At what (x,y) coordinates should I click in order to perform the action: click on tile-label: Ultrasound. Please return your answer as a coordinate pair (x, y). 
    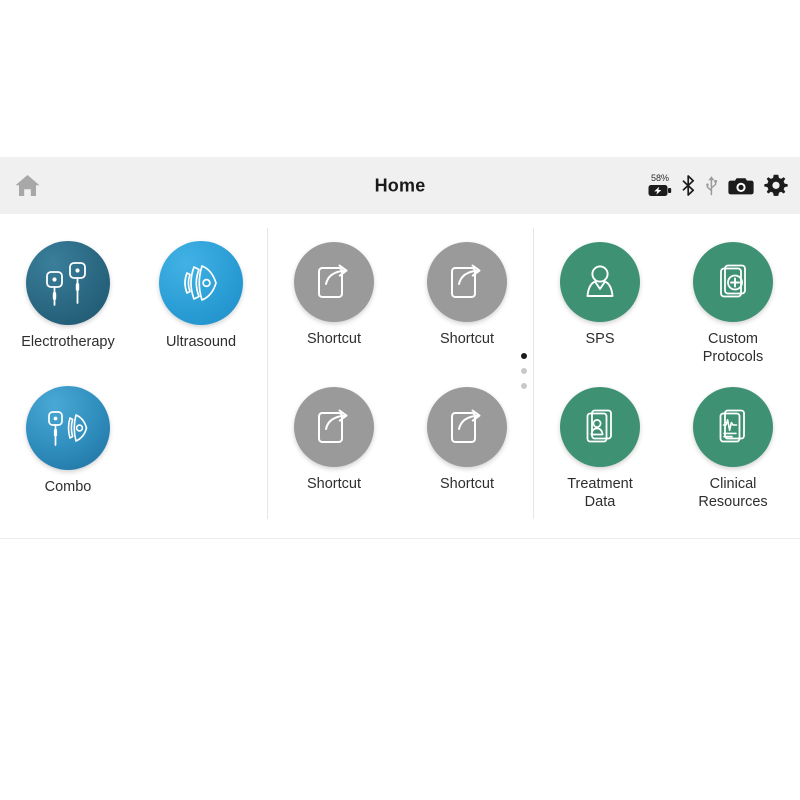
    Looking at the image, I should click on (201, 342).